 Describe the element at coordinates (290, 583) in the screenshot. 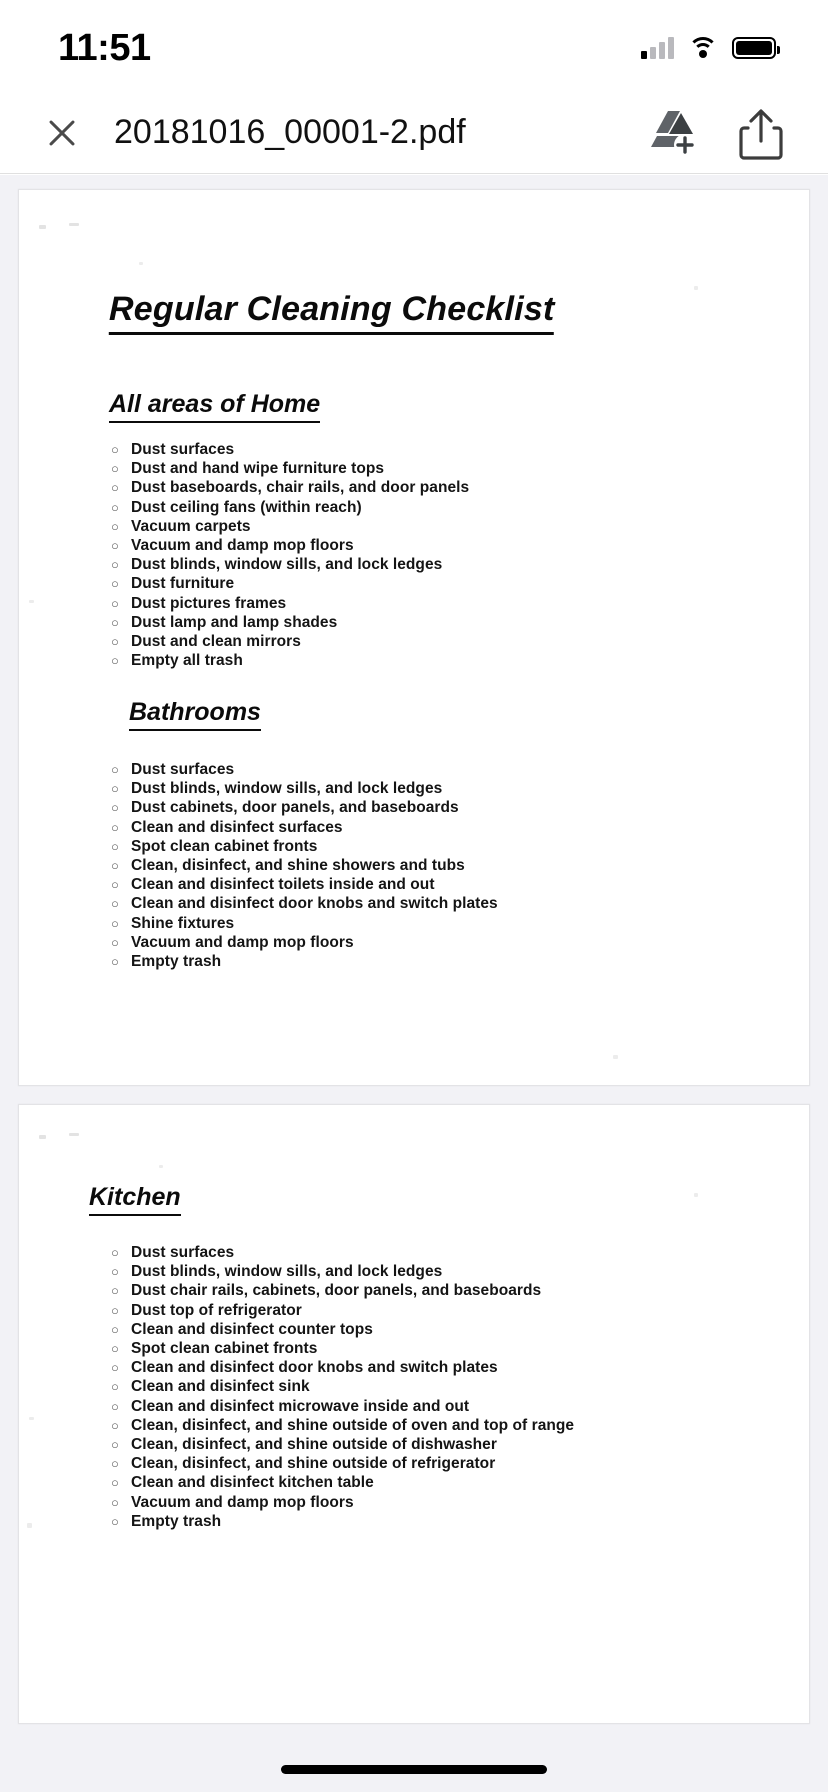

I see `list-item: ○ Dust furniture` at that location.